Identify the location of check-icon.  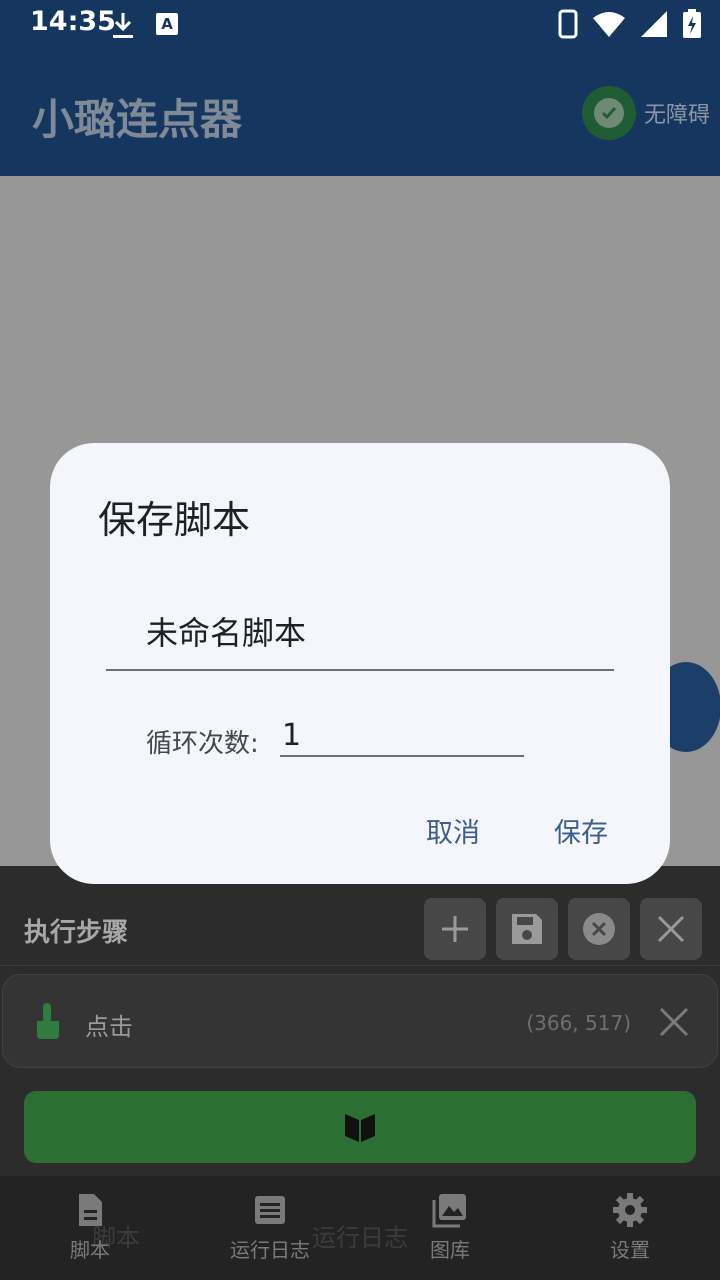
(608, 113).